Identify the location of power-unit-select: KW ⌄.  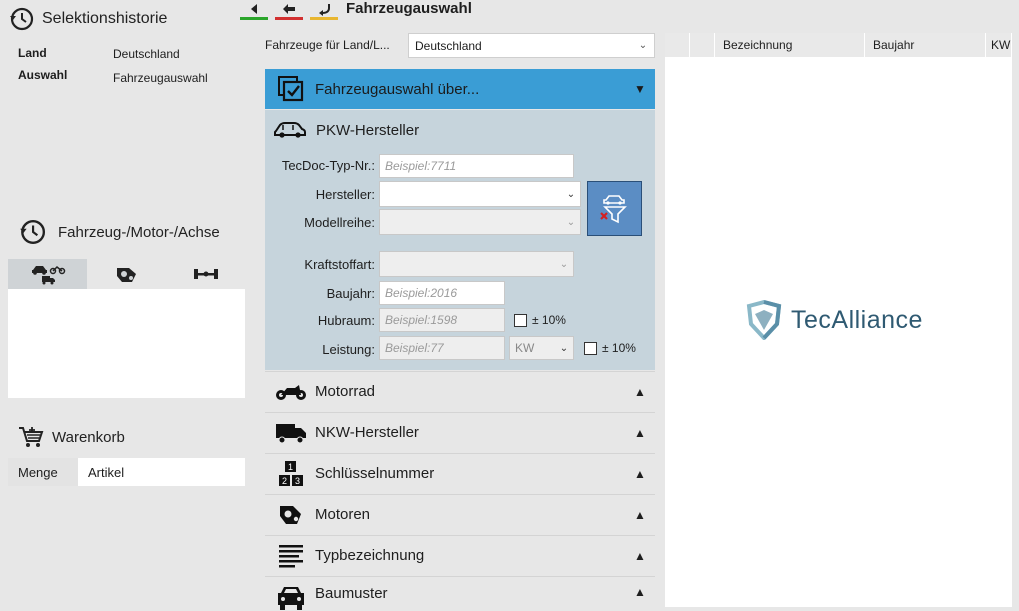
(541, 348).